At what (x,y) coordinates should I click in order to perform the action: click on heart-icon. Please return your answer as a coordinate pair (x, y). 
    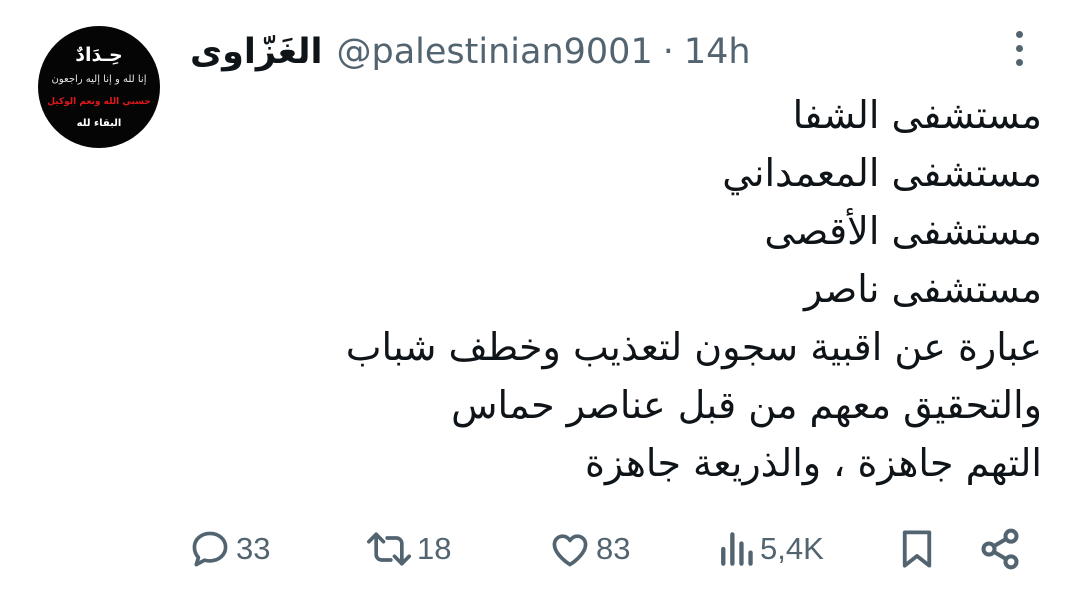
    Looking at the image, I should click on (570, 550).